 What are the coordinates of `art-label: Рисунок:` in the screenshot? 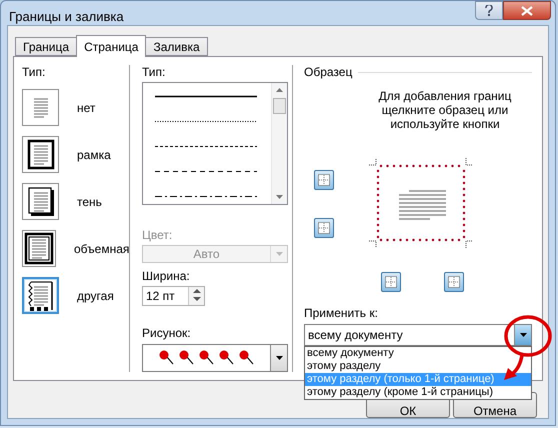 It's located at (167, 333).